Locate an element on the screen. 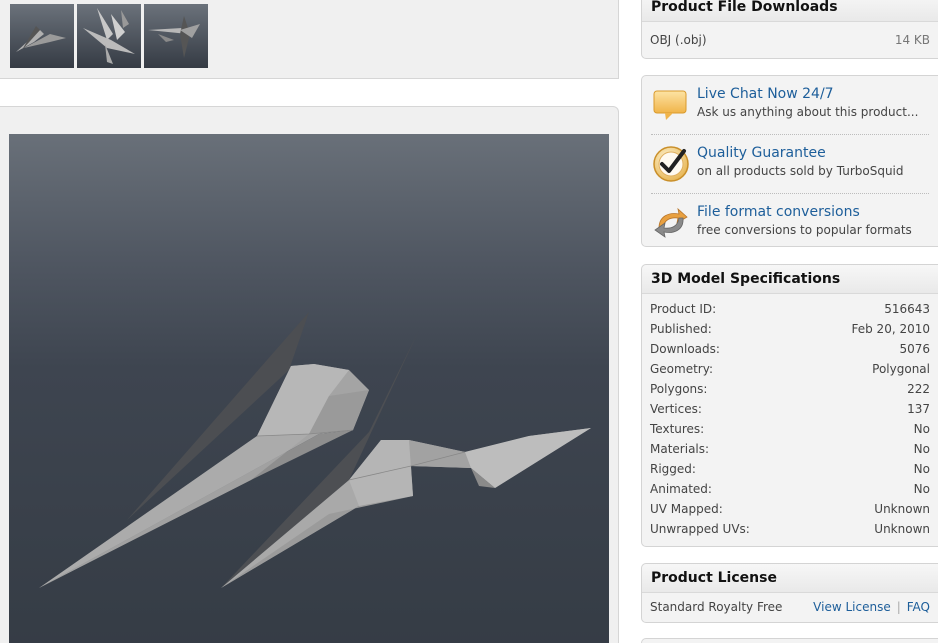 The image size is (938, 643). spec-label: Vertices: is located at coordinates (676, 409).